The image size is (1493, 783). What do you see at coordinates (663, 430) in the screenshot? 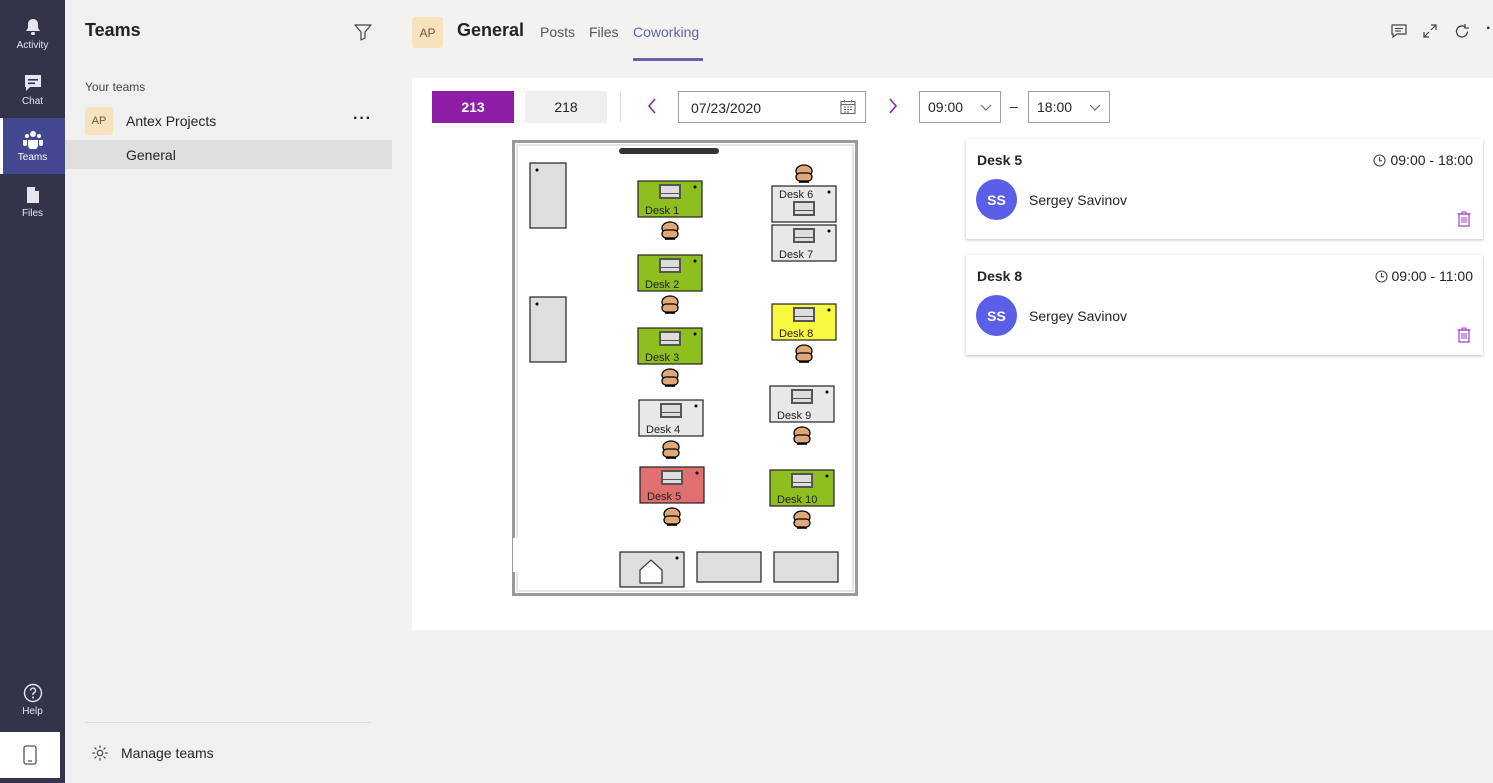
I see `desk-label: Desk 4` at bounding box center [663, 430].